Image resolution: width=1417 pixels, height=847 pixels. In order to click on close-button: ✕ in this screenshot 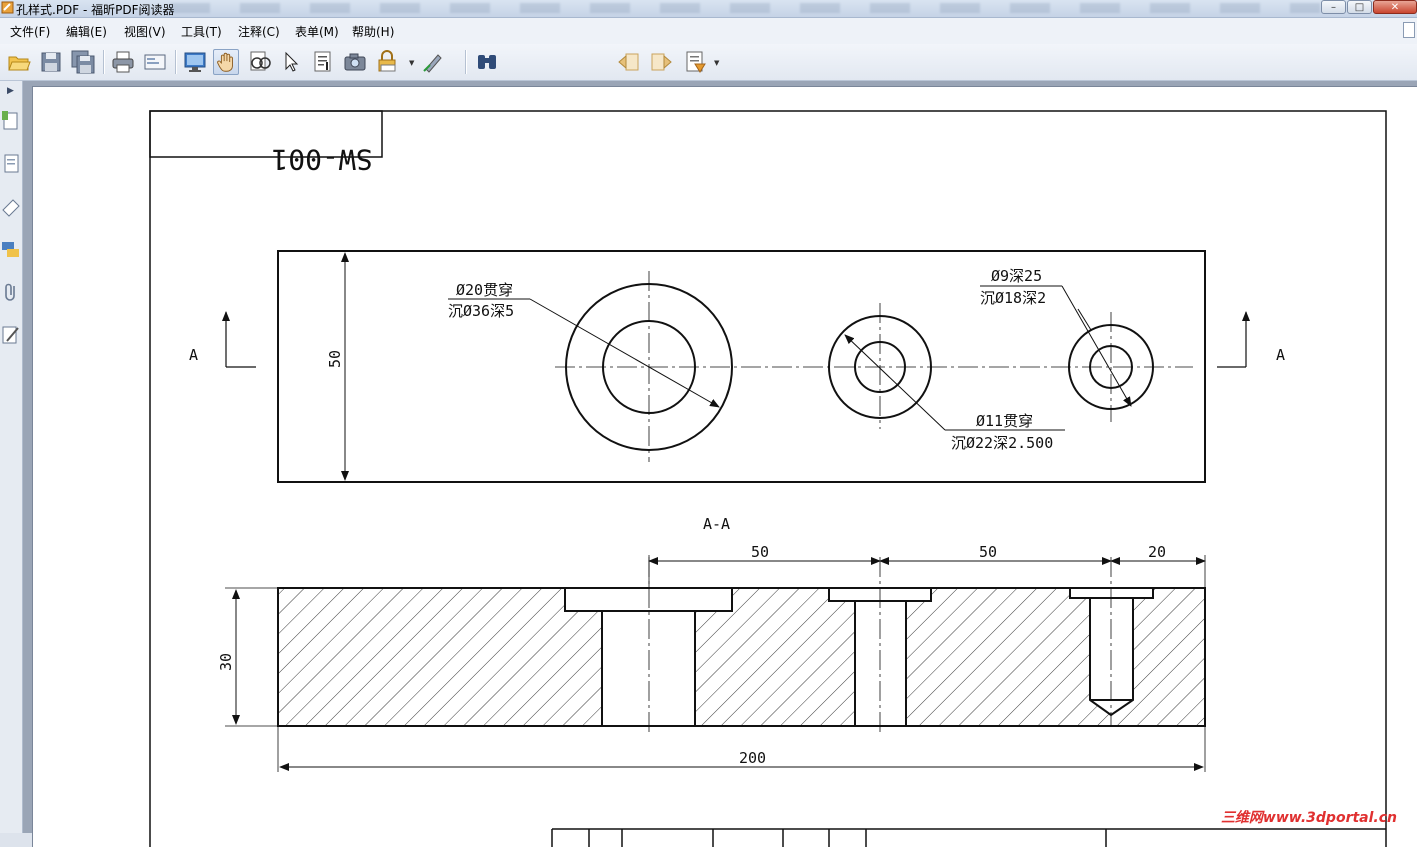, I will do `click(1395, 7)`.